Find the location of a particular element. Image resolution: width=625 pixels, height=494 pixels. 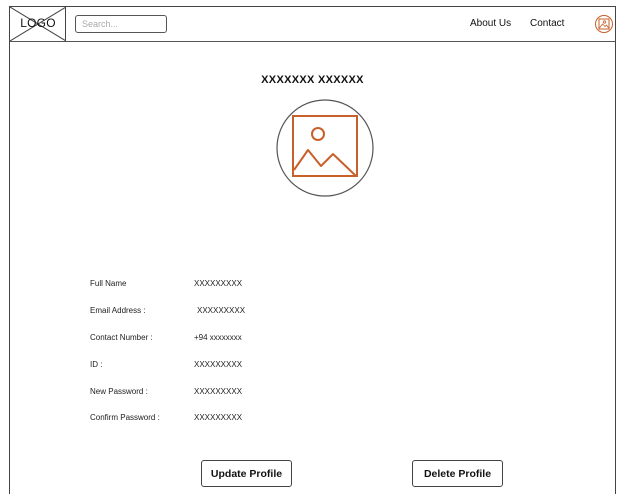

field-label: Full Name is located at coordinates (108, 283).